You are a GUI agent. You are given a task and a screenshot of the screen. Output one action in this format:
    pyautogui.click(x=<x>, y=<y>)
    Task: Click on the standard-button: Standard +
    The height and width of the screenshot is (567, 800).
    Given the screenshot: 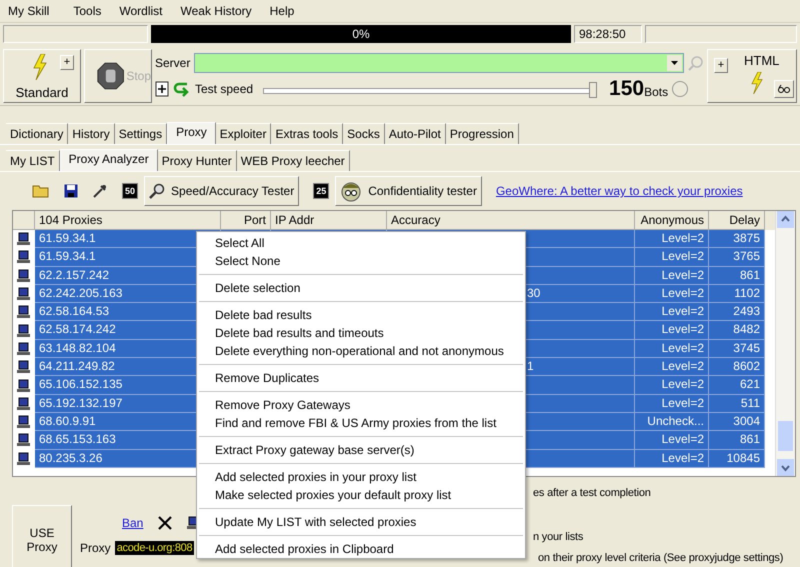 What is the action you would take?
    pyautogui.click(x=42, y=76)
    